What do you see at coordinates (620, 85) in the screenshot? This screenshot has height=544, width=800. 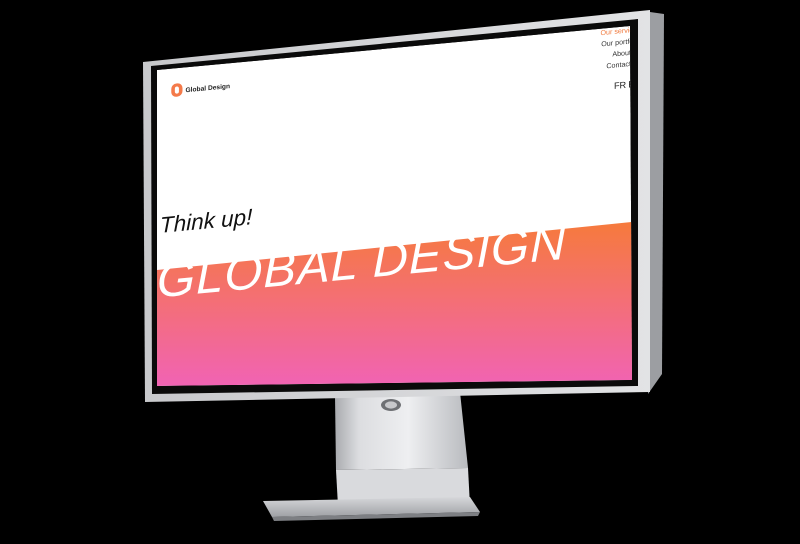 I see `lang-fr: FR` at bounding box center [620, 85].